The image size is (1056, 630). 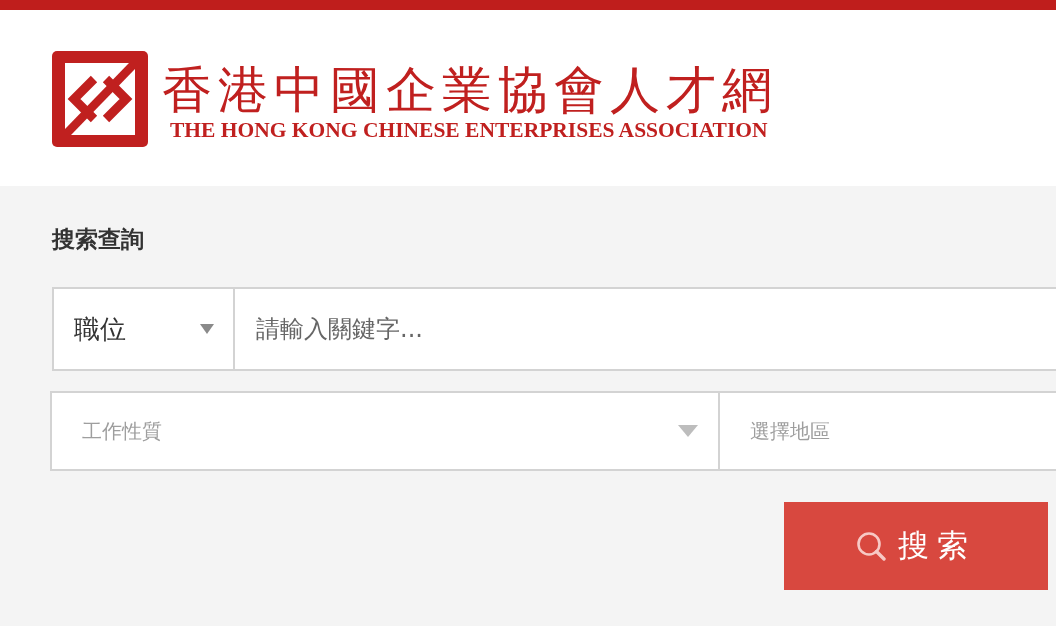 What do you see at coordinates (470, 90) in the screenshot?
I see `logo-title: 香港中國企業協會人才網` at bounding box center [470, 90].